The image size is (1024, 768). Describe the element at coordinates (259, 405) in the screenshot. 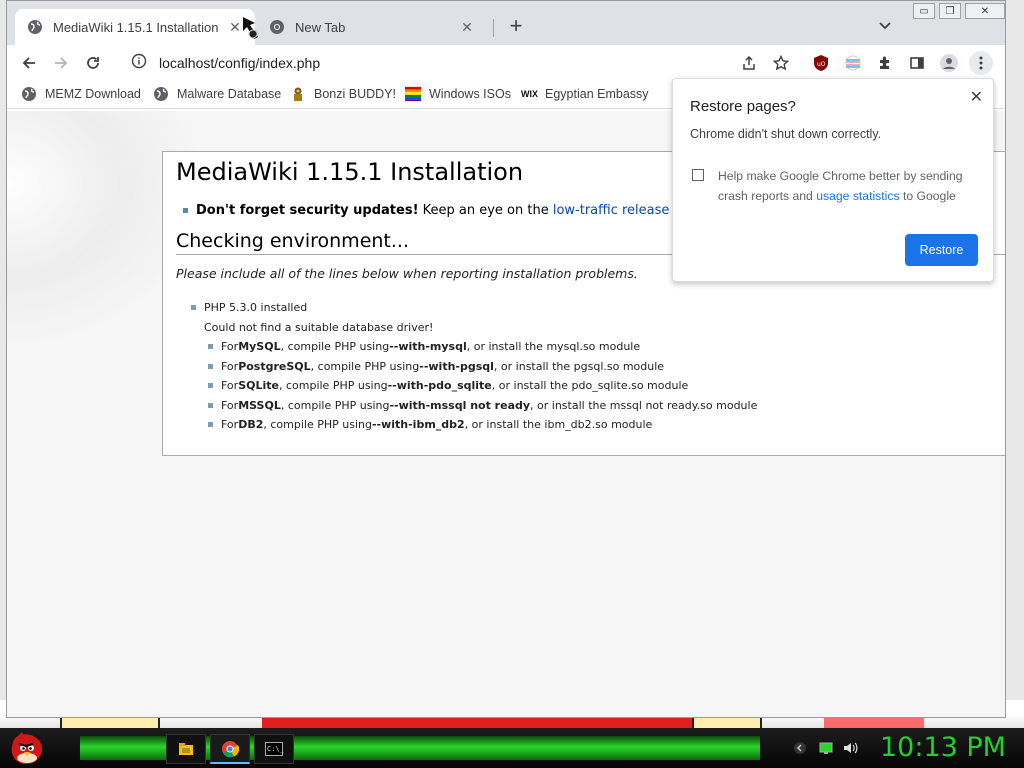

I see `driver-name: MSSQL` at that location.